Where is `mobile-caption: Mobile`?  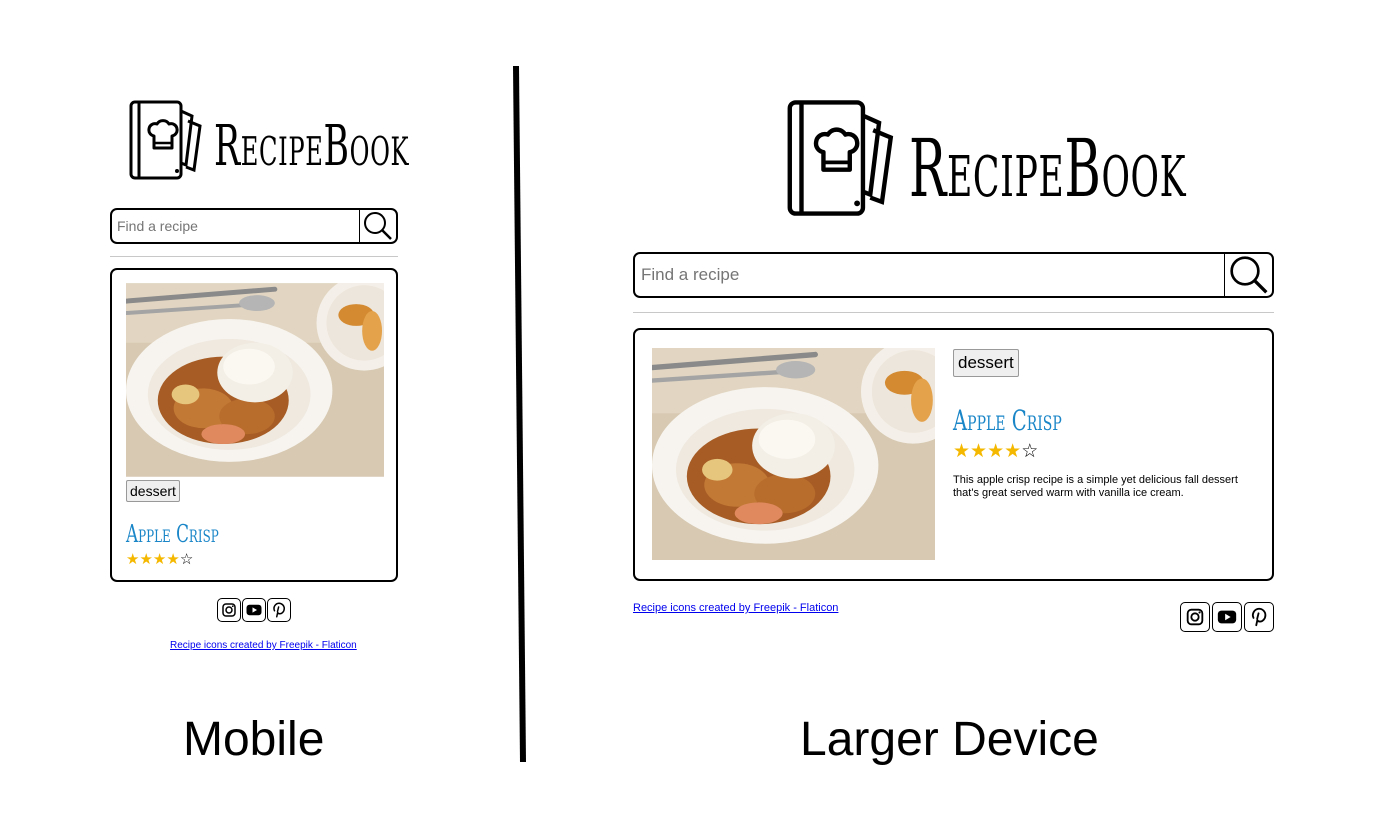
mobile-caption: Mobile is located at coordinates (254, 739).